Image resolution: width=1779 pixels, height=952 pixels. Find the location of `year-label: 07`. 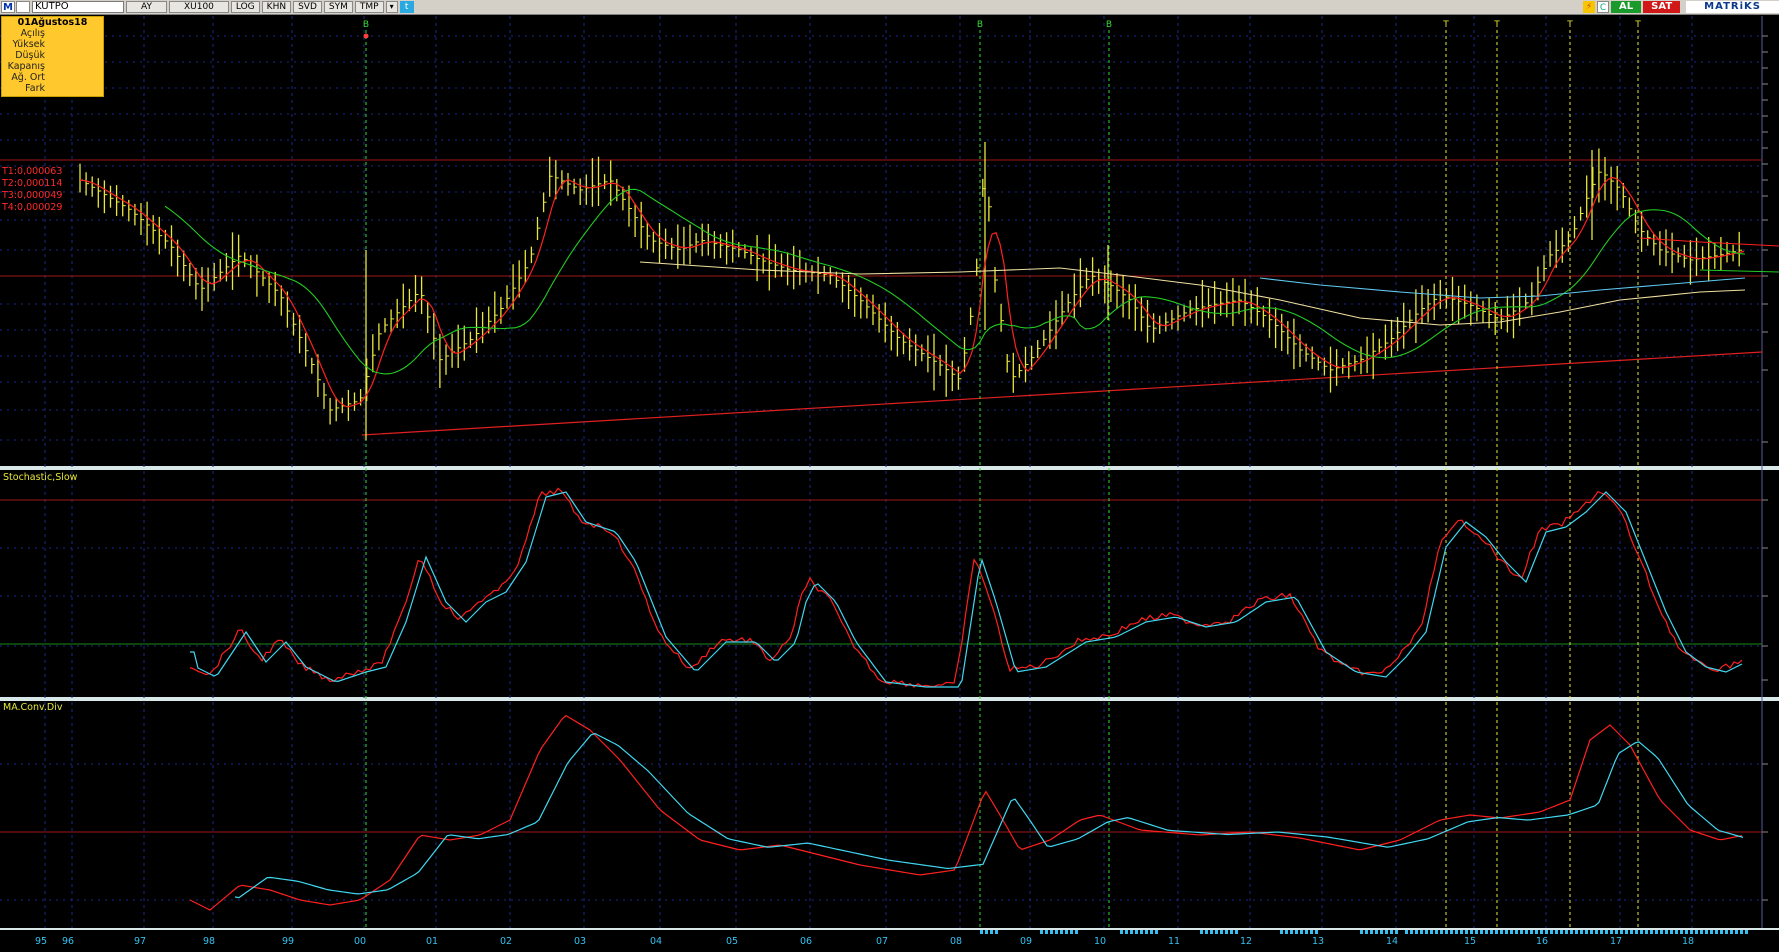

year-label: 07 is located at coordinates (882, 941).